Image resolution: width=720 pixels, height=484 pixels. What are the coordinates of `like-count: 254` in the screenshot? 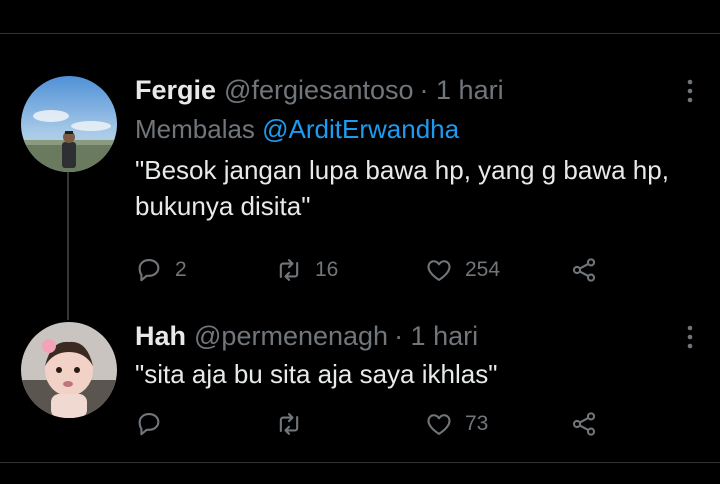 It's located at (483, 269).